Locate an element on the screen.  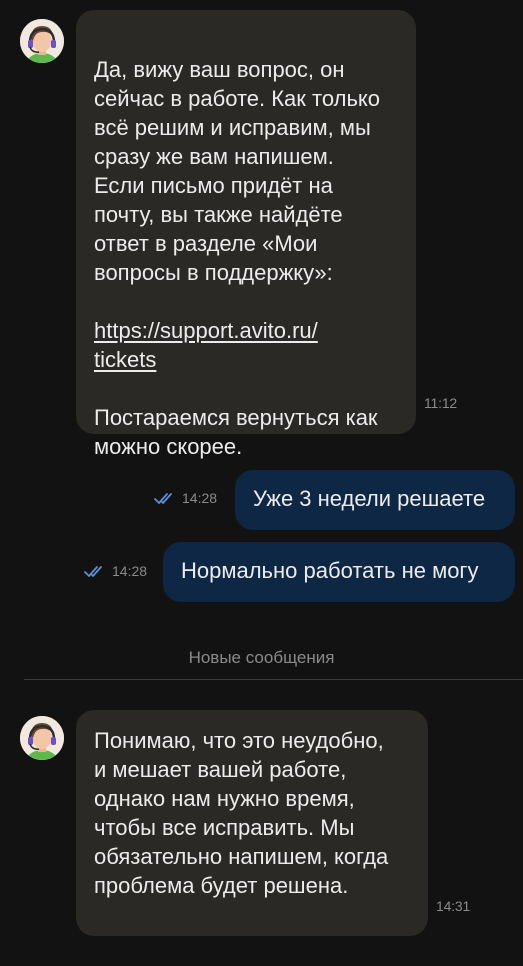
message-time: 11:12 is located at coordinates (440, 403).